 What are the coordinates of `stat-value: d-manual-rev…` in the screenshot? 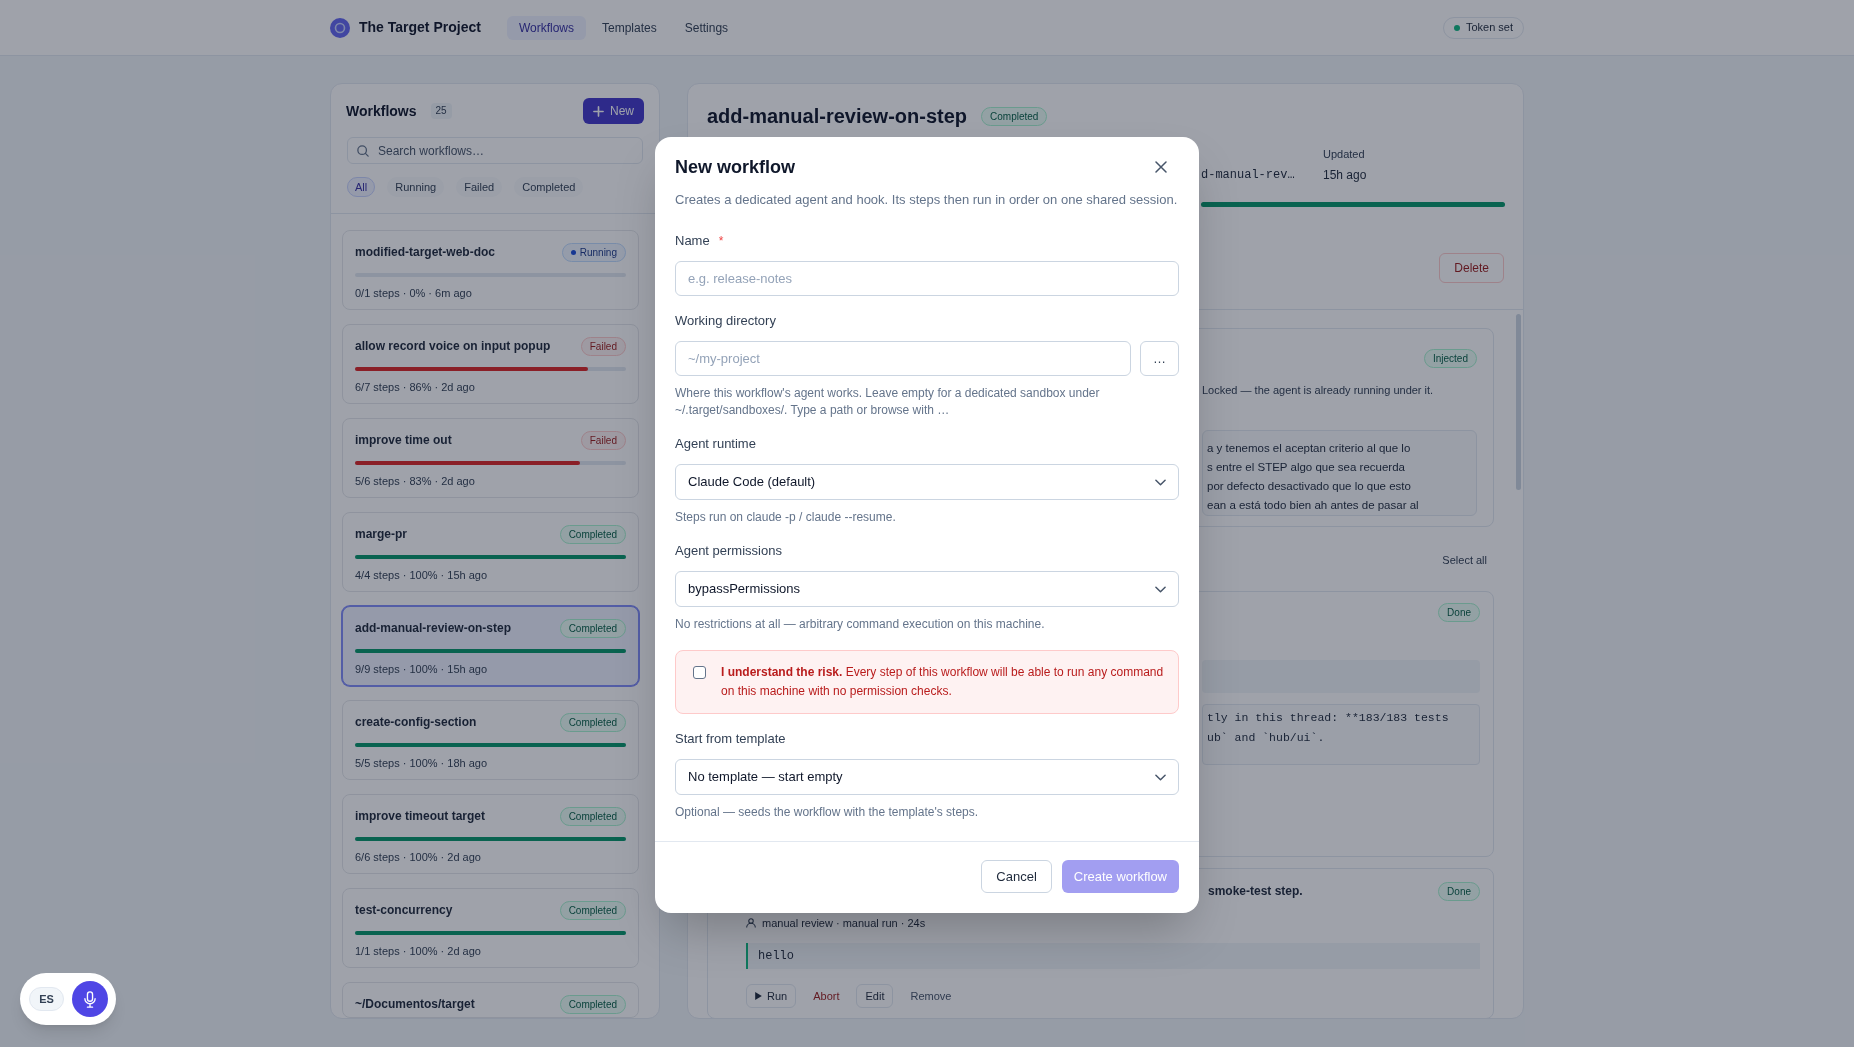 It's located at (1248, 175).